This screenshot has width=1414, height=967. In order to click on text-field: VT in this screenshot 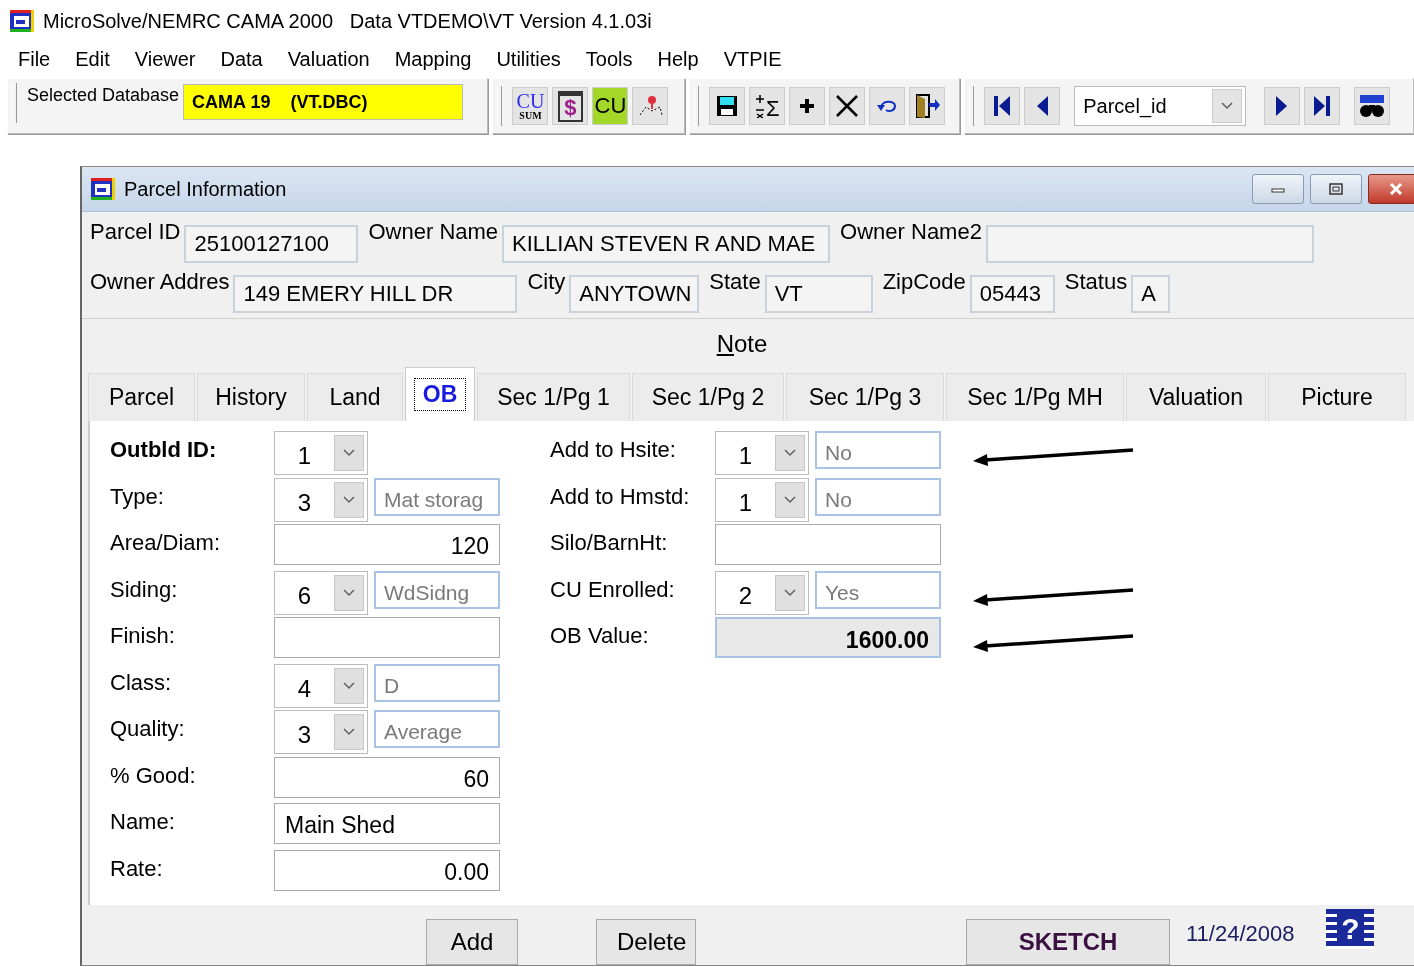, I will do `click(818, 294)`.